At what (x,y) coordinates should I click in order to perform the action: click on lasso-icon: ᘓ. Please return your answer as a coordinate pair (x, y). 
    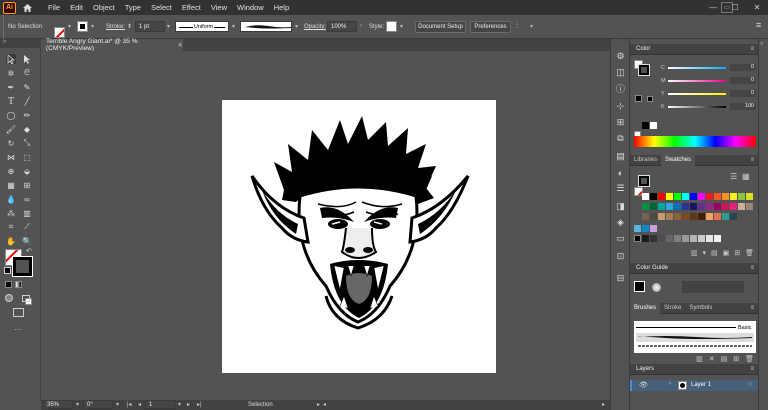
    Looking at the image, I should click on (27, 73).